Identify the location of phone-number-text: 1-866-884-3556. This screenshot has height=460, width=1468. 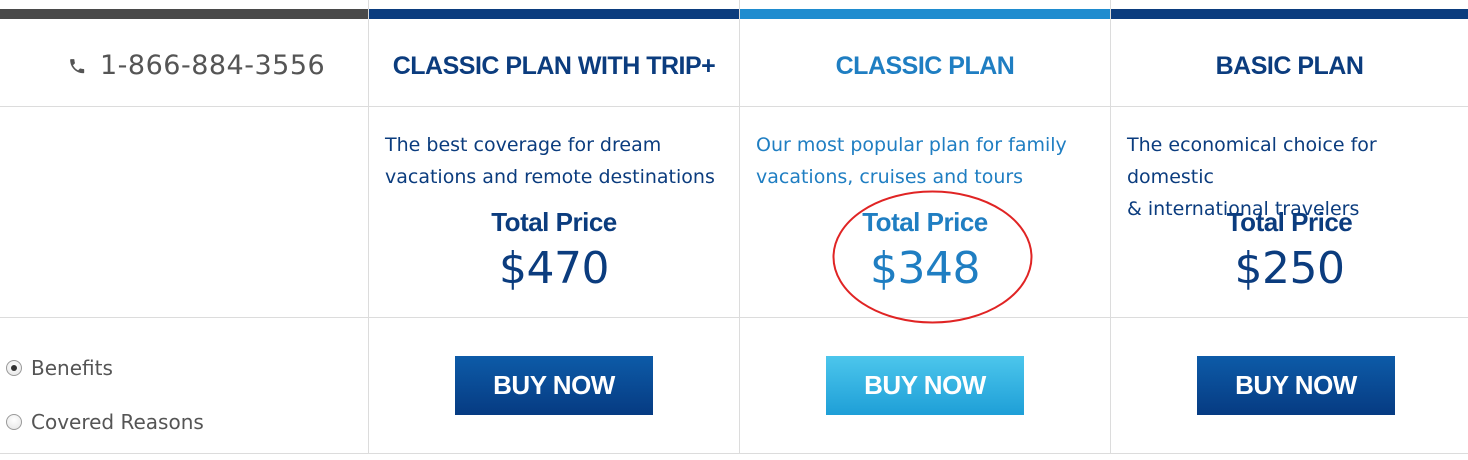
(213, 65).